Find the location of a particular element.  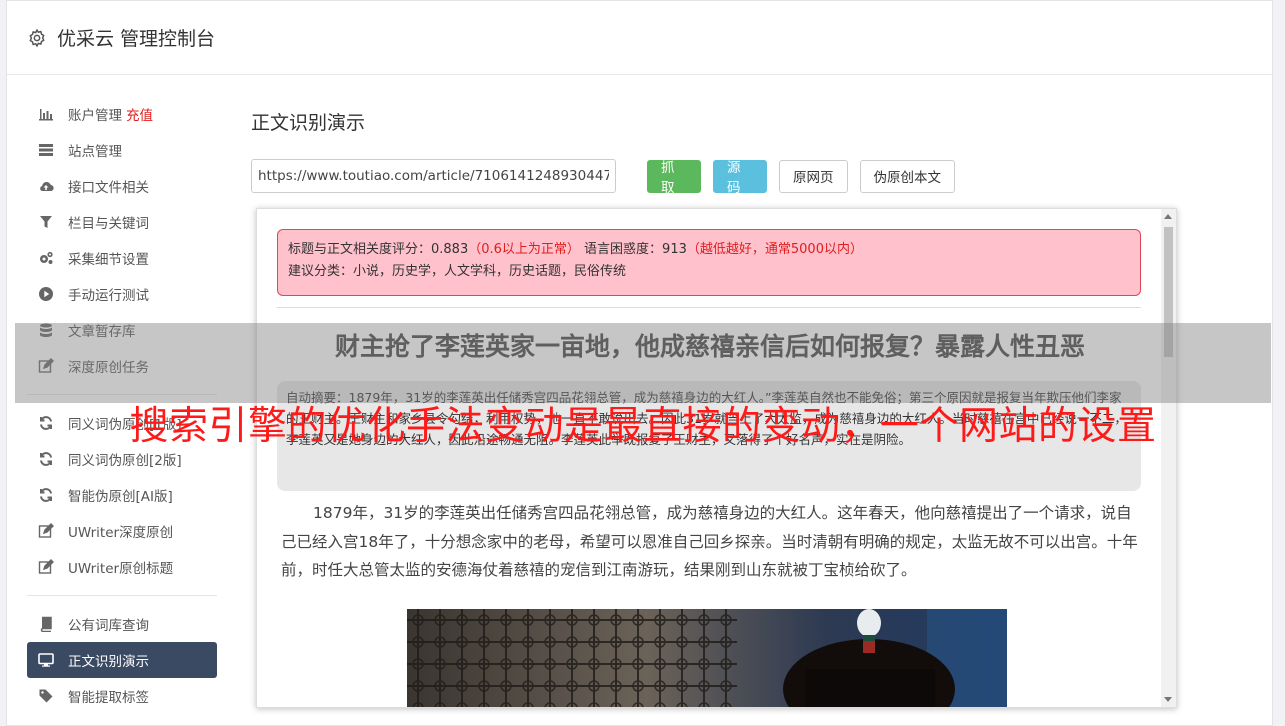

scroll-up-arrow is located at coordinates (1168, 216).